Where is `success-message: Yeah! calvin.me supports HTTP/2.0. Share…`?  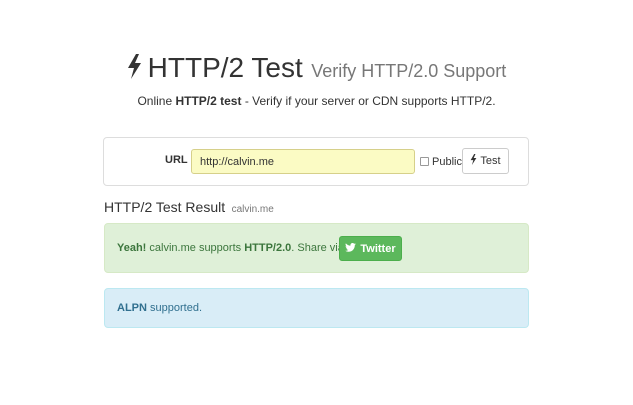
success-message: Yeah! calvin.me supports HTTP/2.0. Share… is located at coordinates (232, 248).